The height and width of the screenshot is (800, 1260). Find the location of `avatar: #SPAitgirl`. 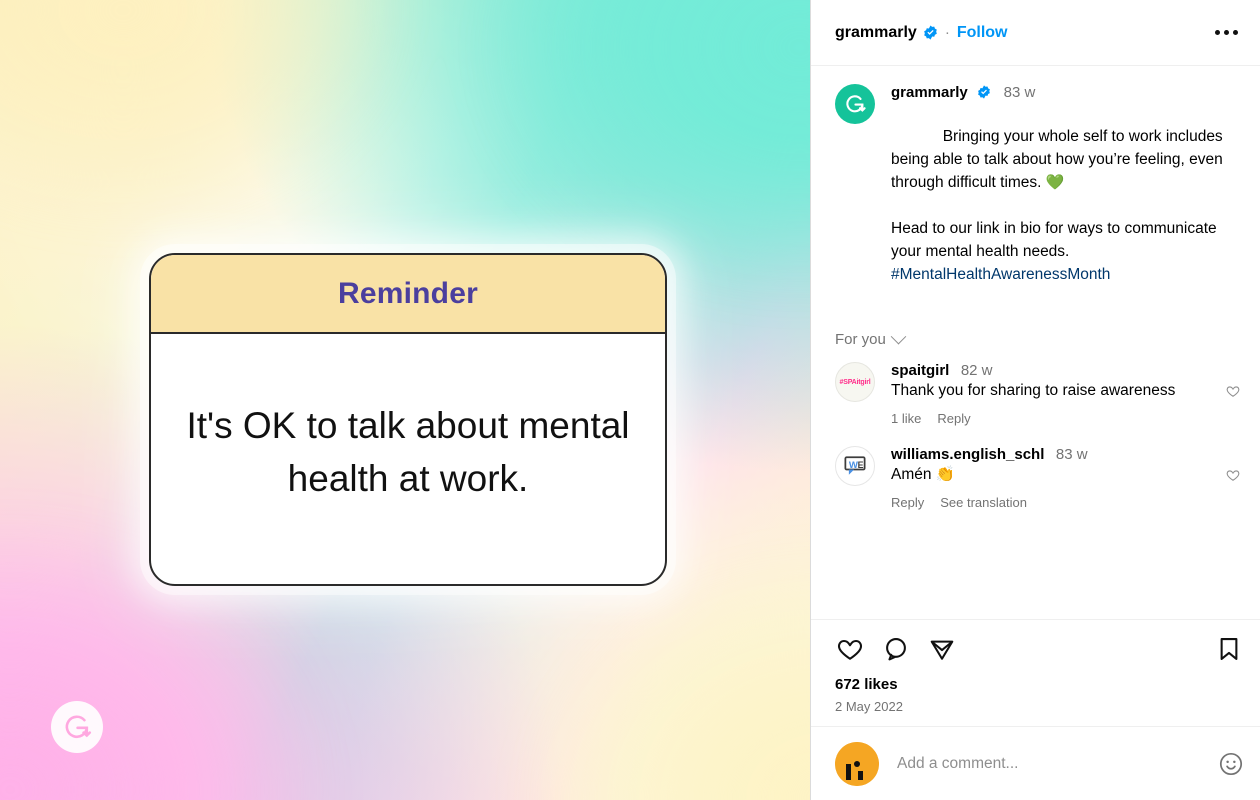

avatar: #SPAitgirl is located at coordinates (855, 382).